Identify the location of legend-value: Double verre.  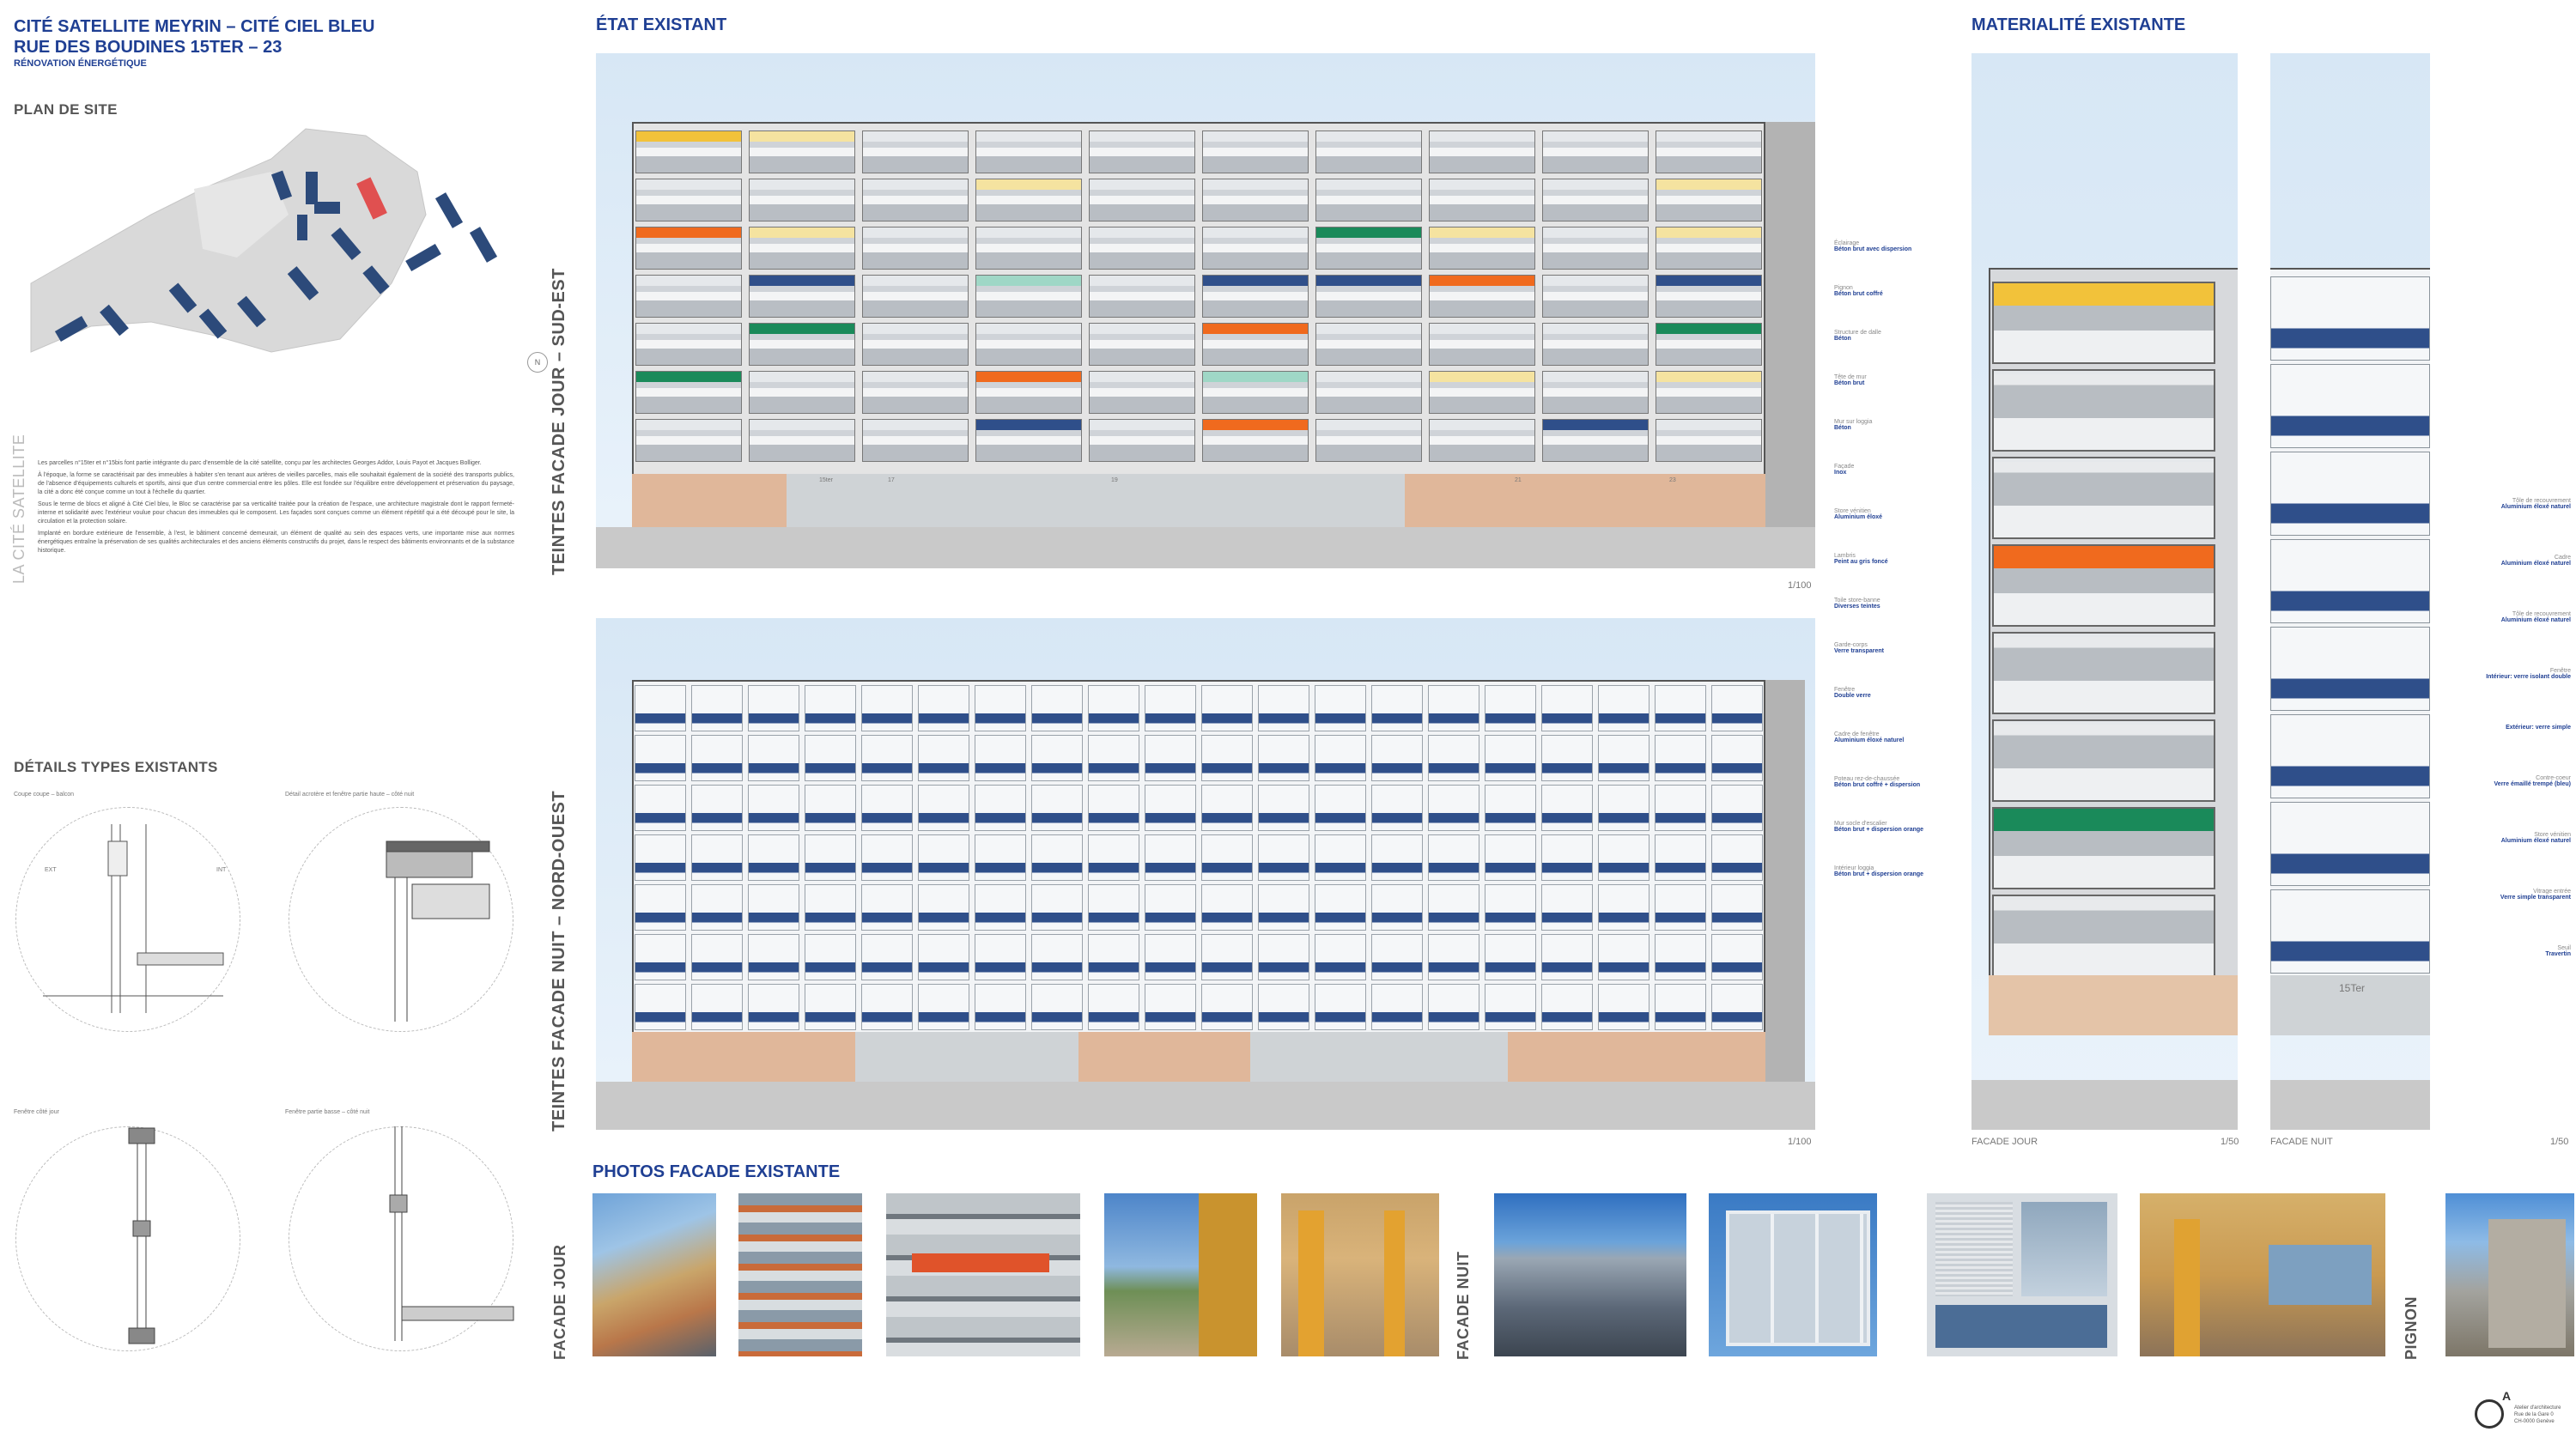
(1852, 696).